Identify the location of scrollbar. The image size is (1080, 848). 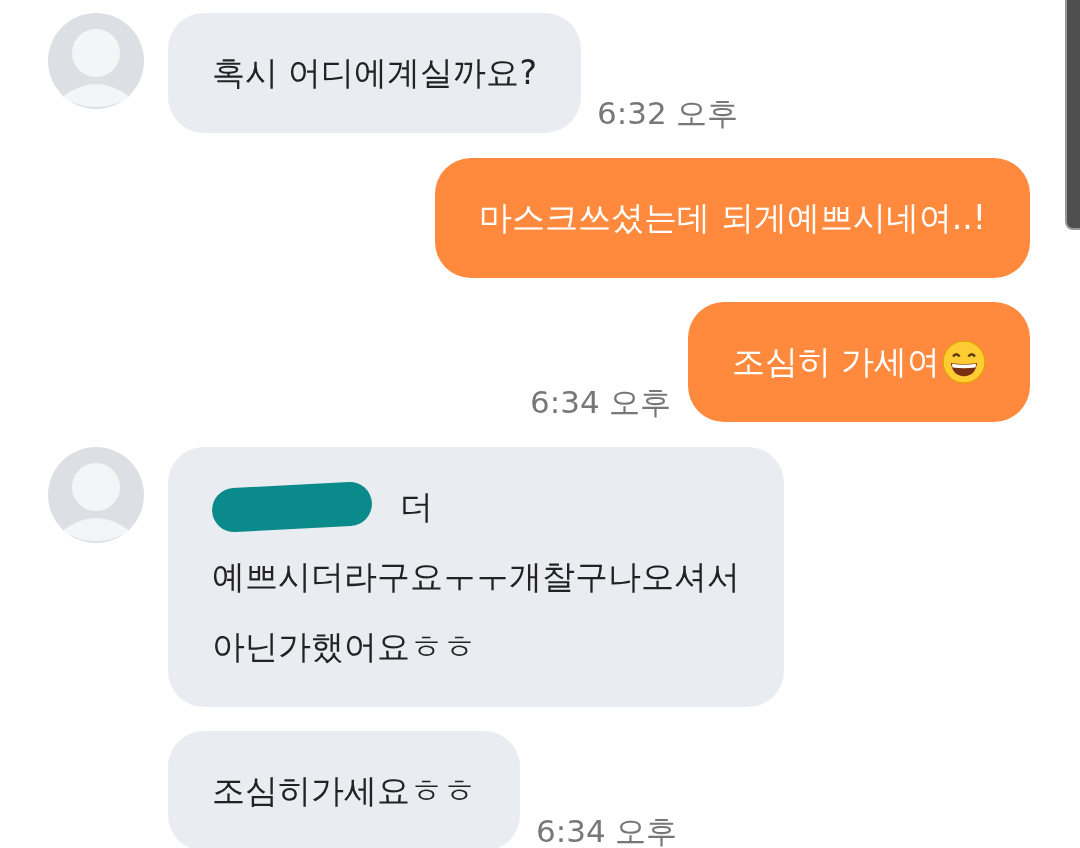
(1072, 115).